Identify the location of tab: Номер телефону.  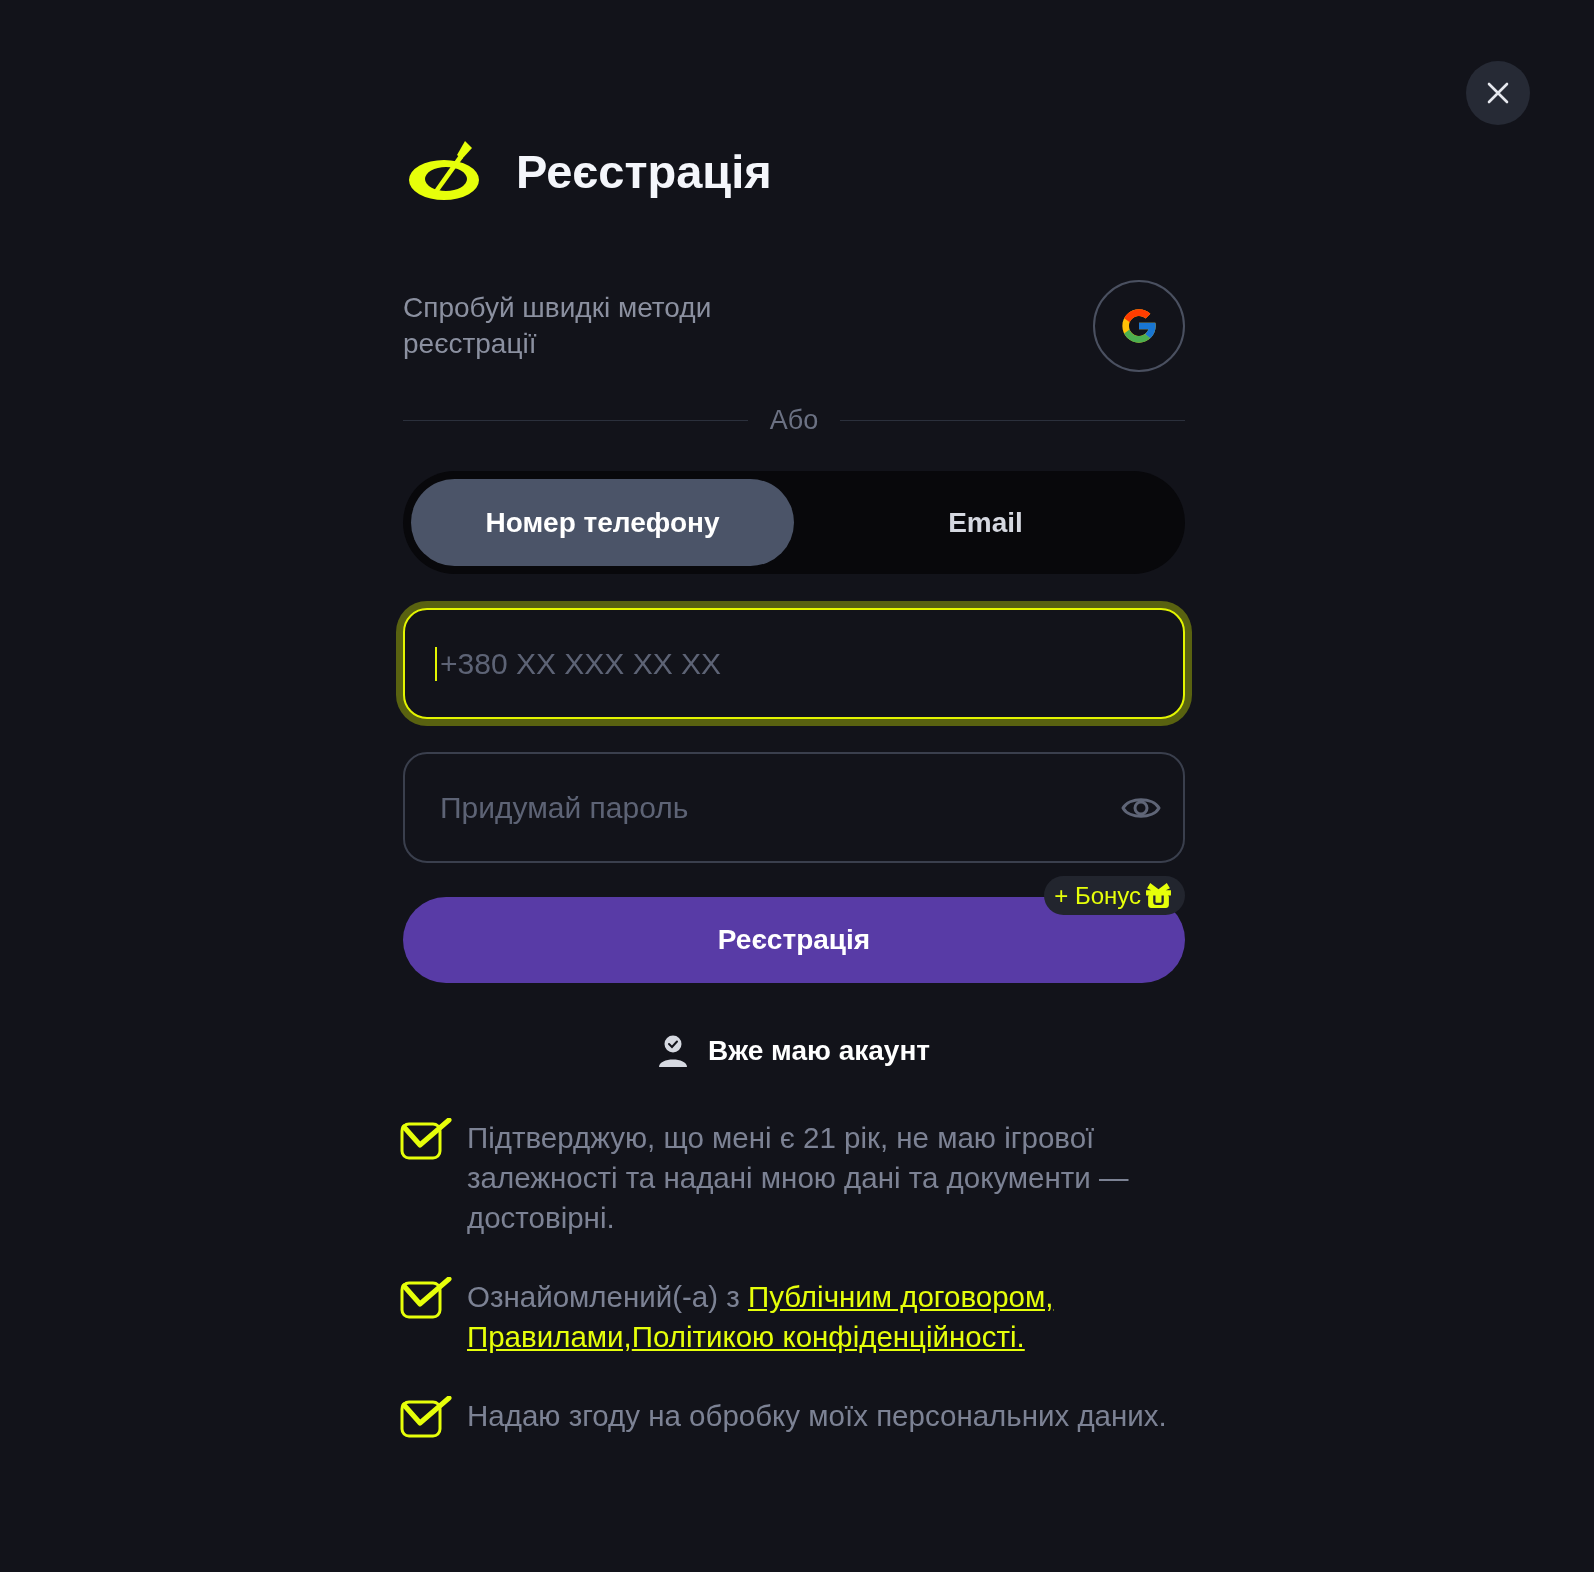
(602, 522).